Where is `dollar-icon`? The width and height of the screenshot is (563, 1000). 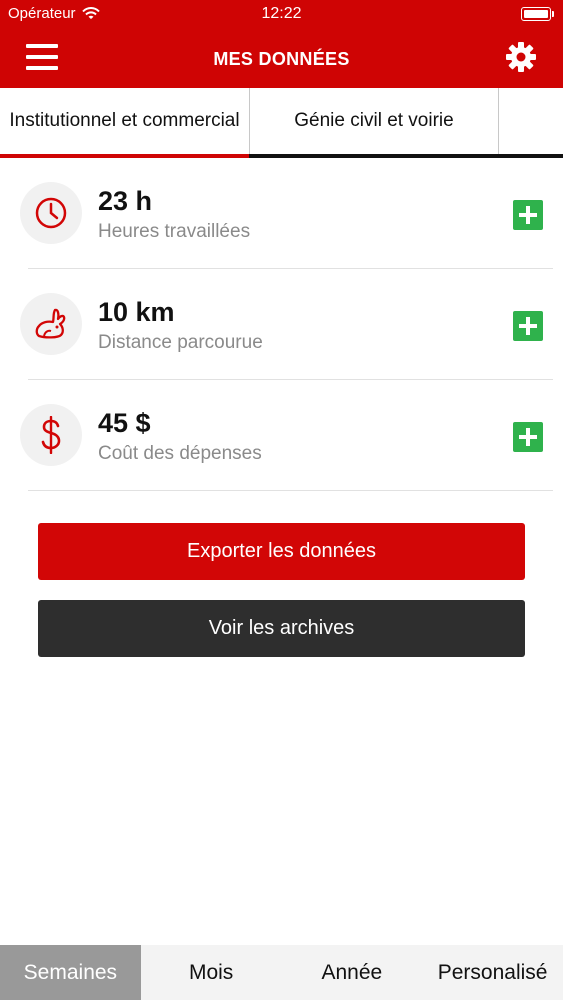
dollar-icon is located at coordinates (51, 435).